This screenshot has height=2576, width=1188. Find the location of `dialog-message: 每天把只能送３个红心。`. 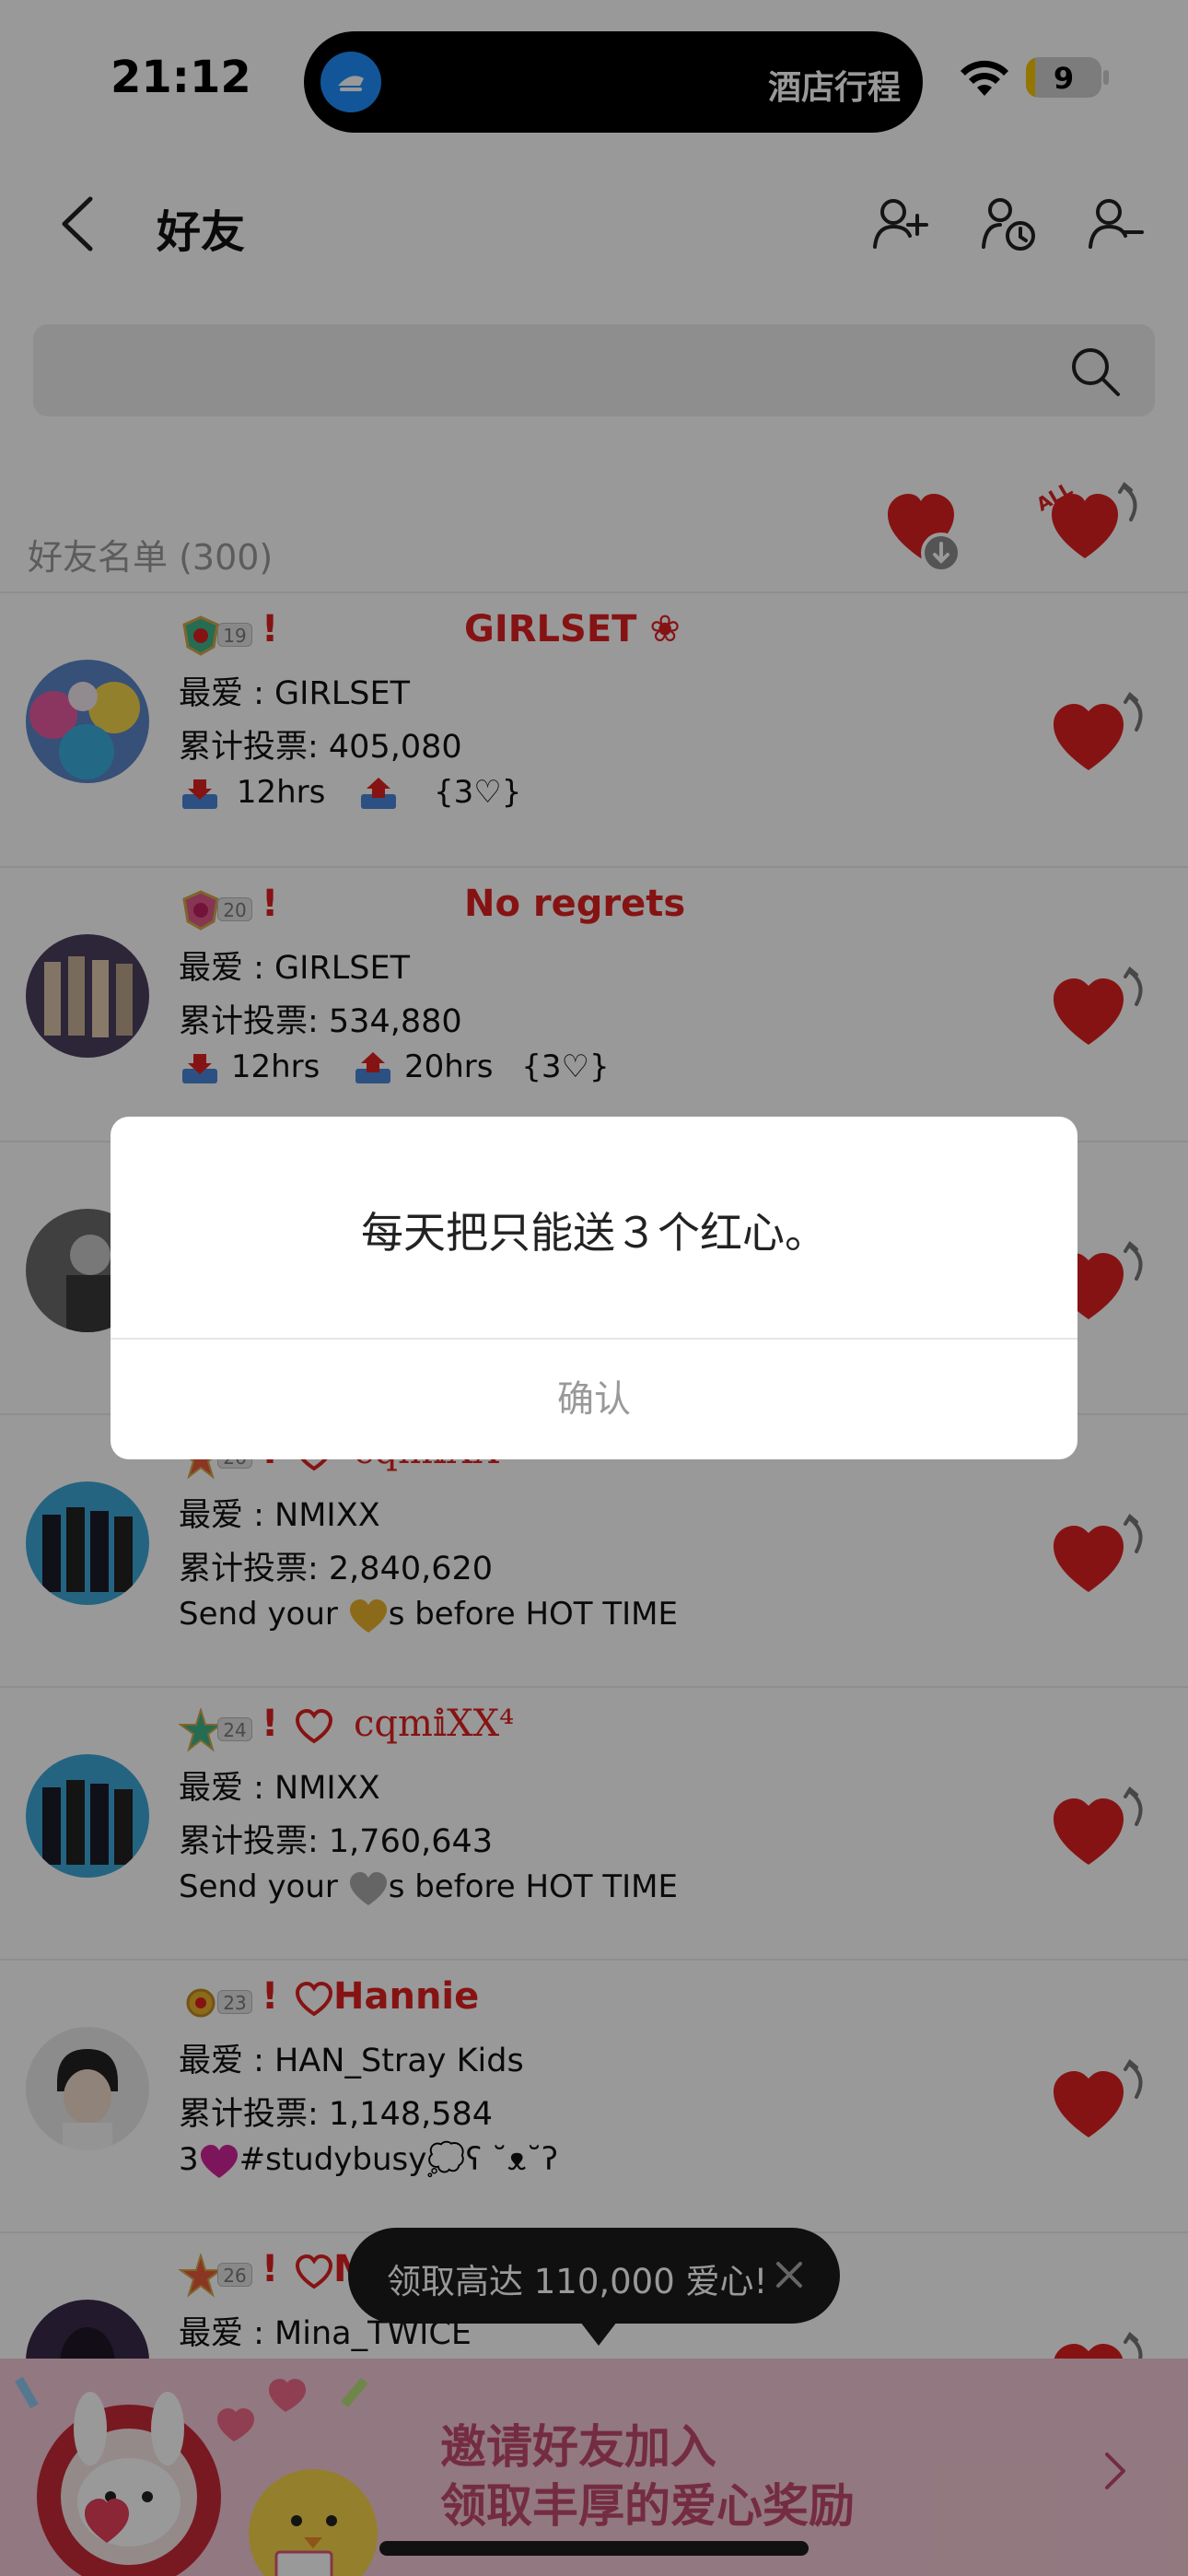

dialog-message: 每天把只能送３个红心。 is located at coordinates (594, 1233).